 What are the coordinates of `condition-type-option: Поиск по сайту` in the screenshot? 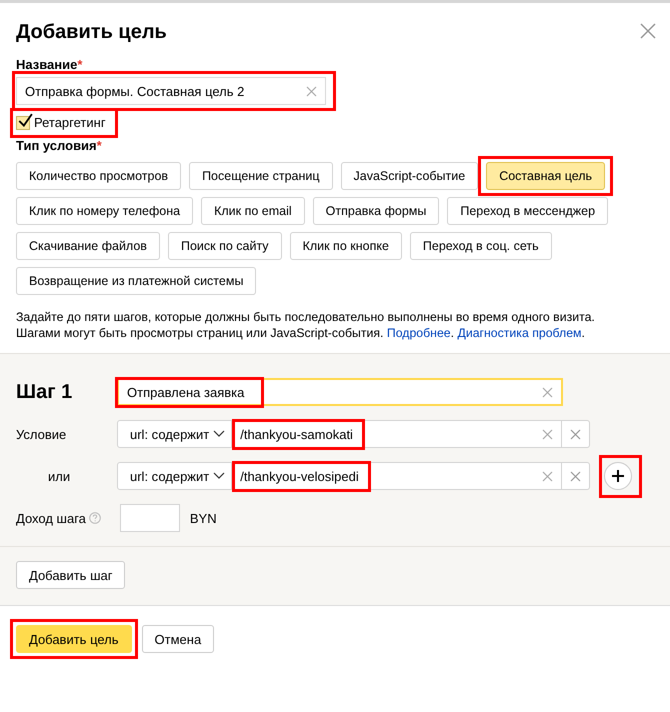 It's located at (225, 246).